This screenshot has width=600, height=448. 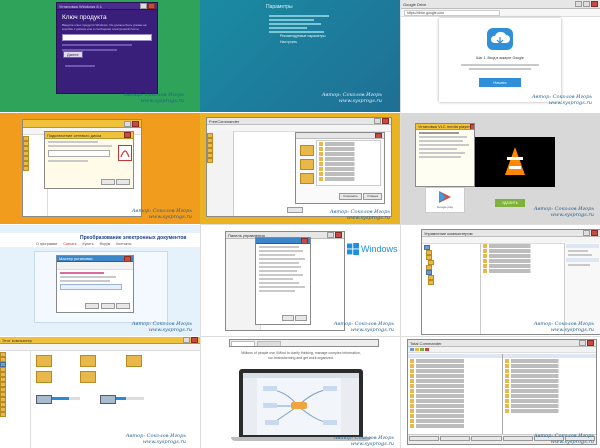 I want to click on nav-contacts: Контакты, so click(x=123, y=244).